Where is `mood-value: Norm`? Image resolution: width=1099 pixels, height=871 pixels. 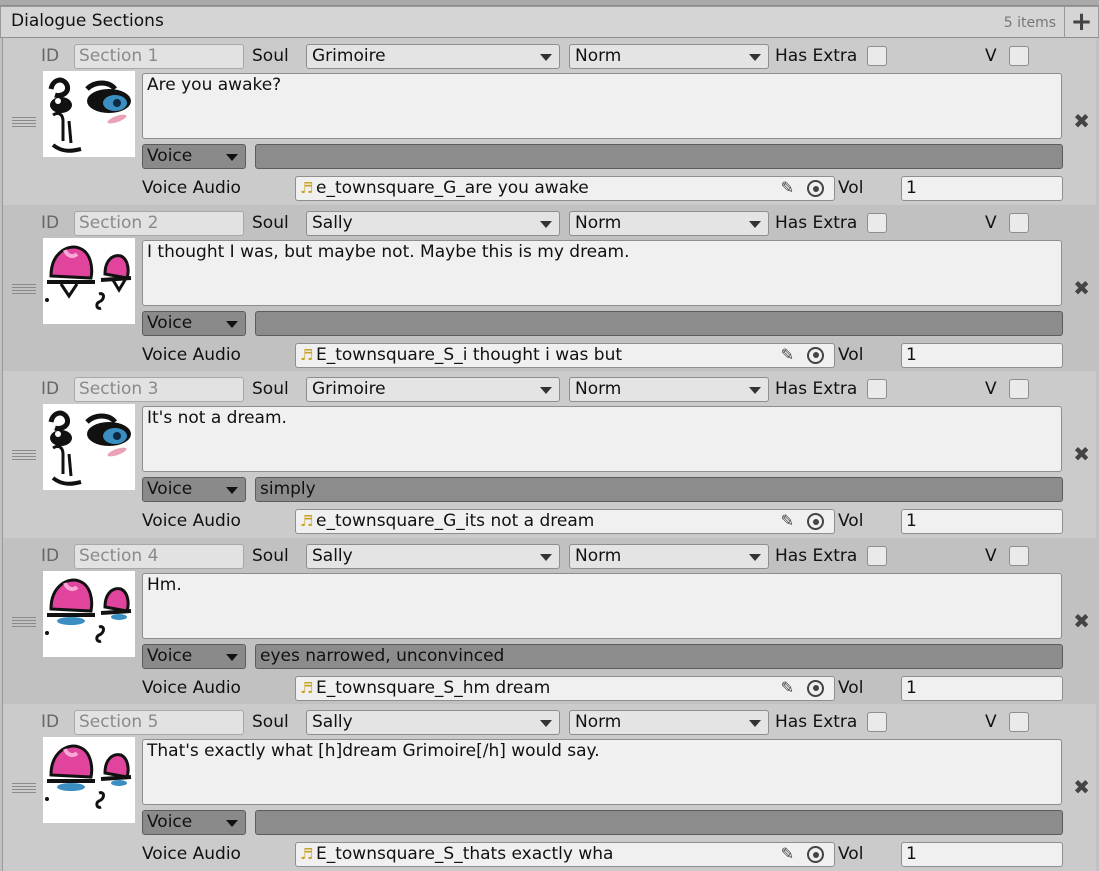 mood-value: Norm is located at coordinates (598, 389).